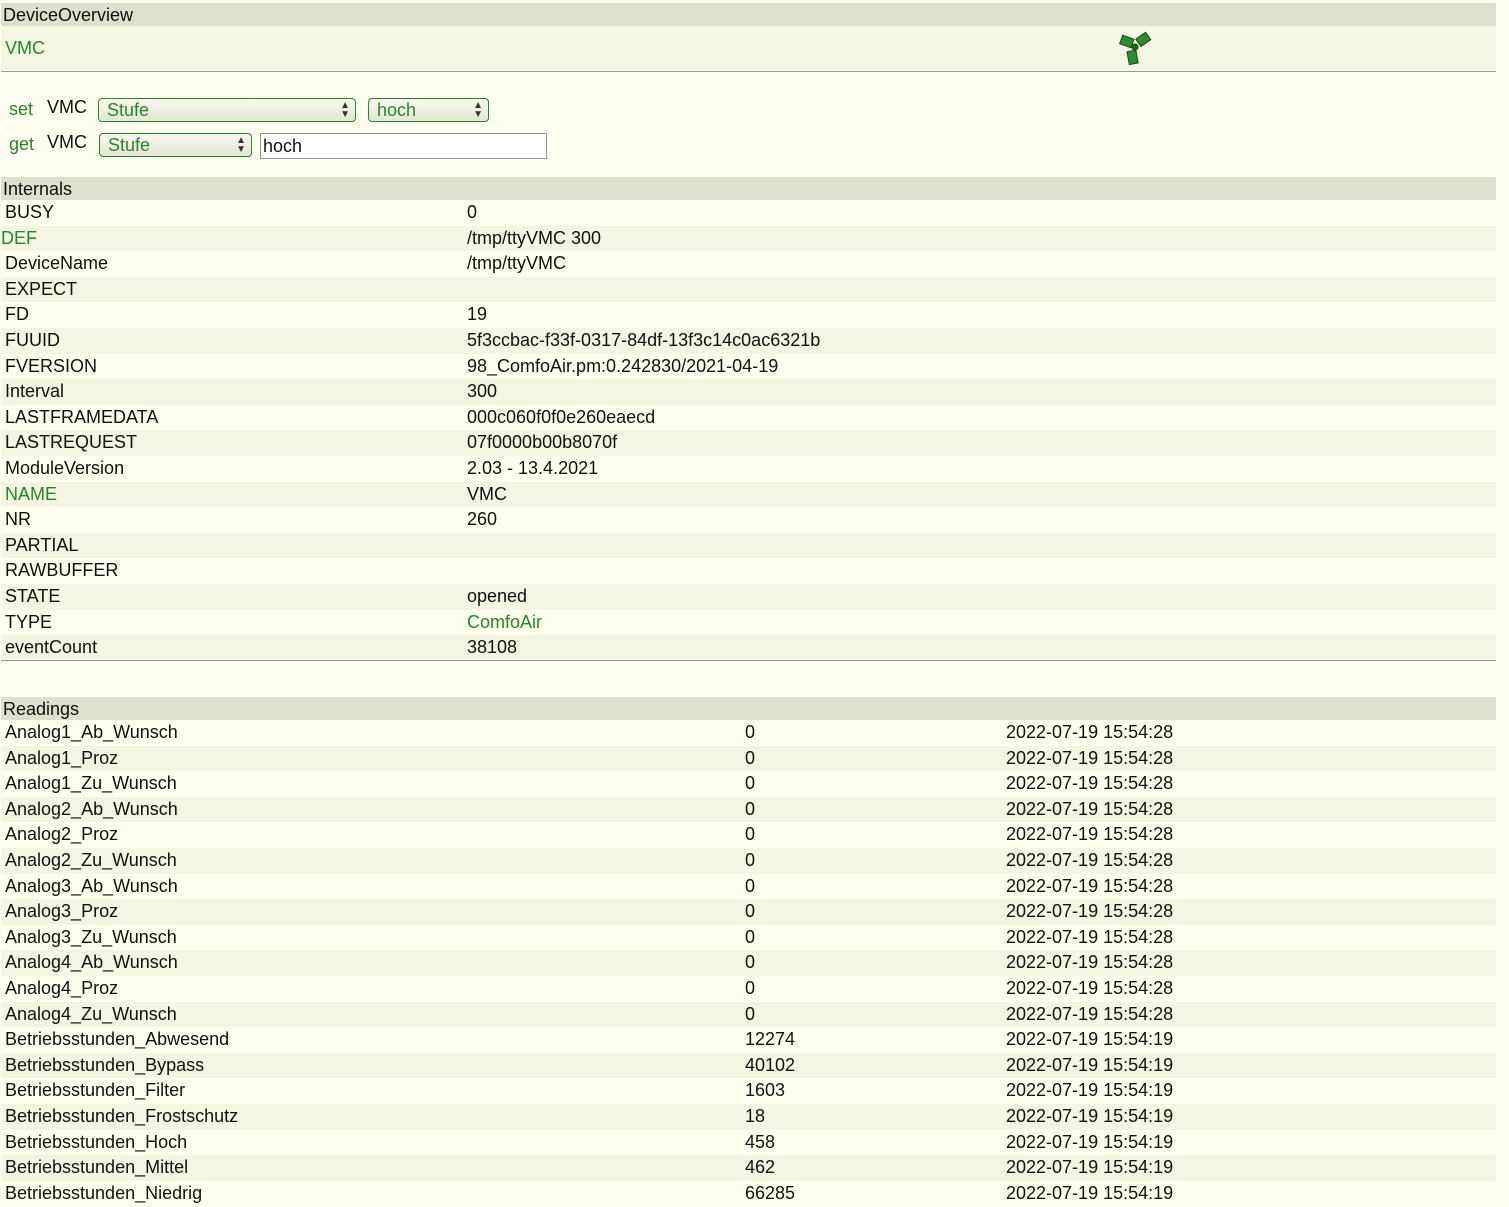 This screenshot has height=1207, width=1509. Describe the element at coordinates (748, 784) in the screenshot. I see `reading-row: Analog1_Zu_Wunsch 0 2022-07-19 15:54:28` at that location.